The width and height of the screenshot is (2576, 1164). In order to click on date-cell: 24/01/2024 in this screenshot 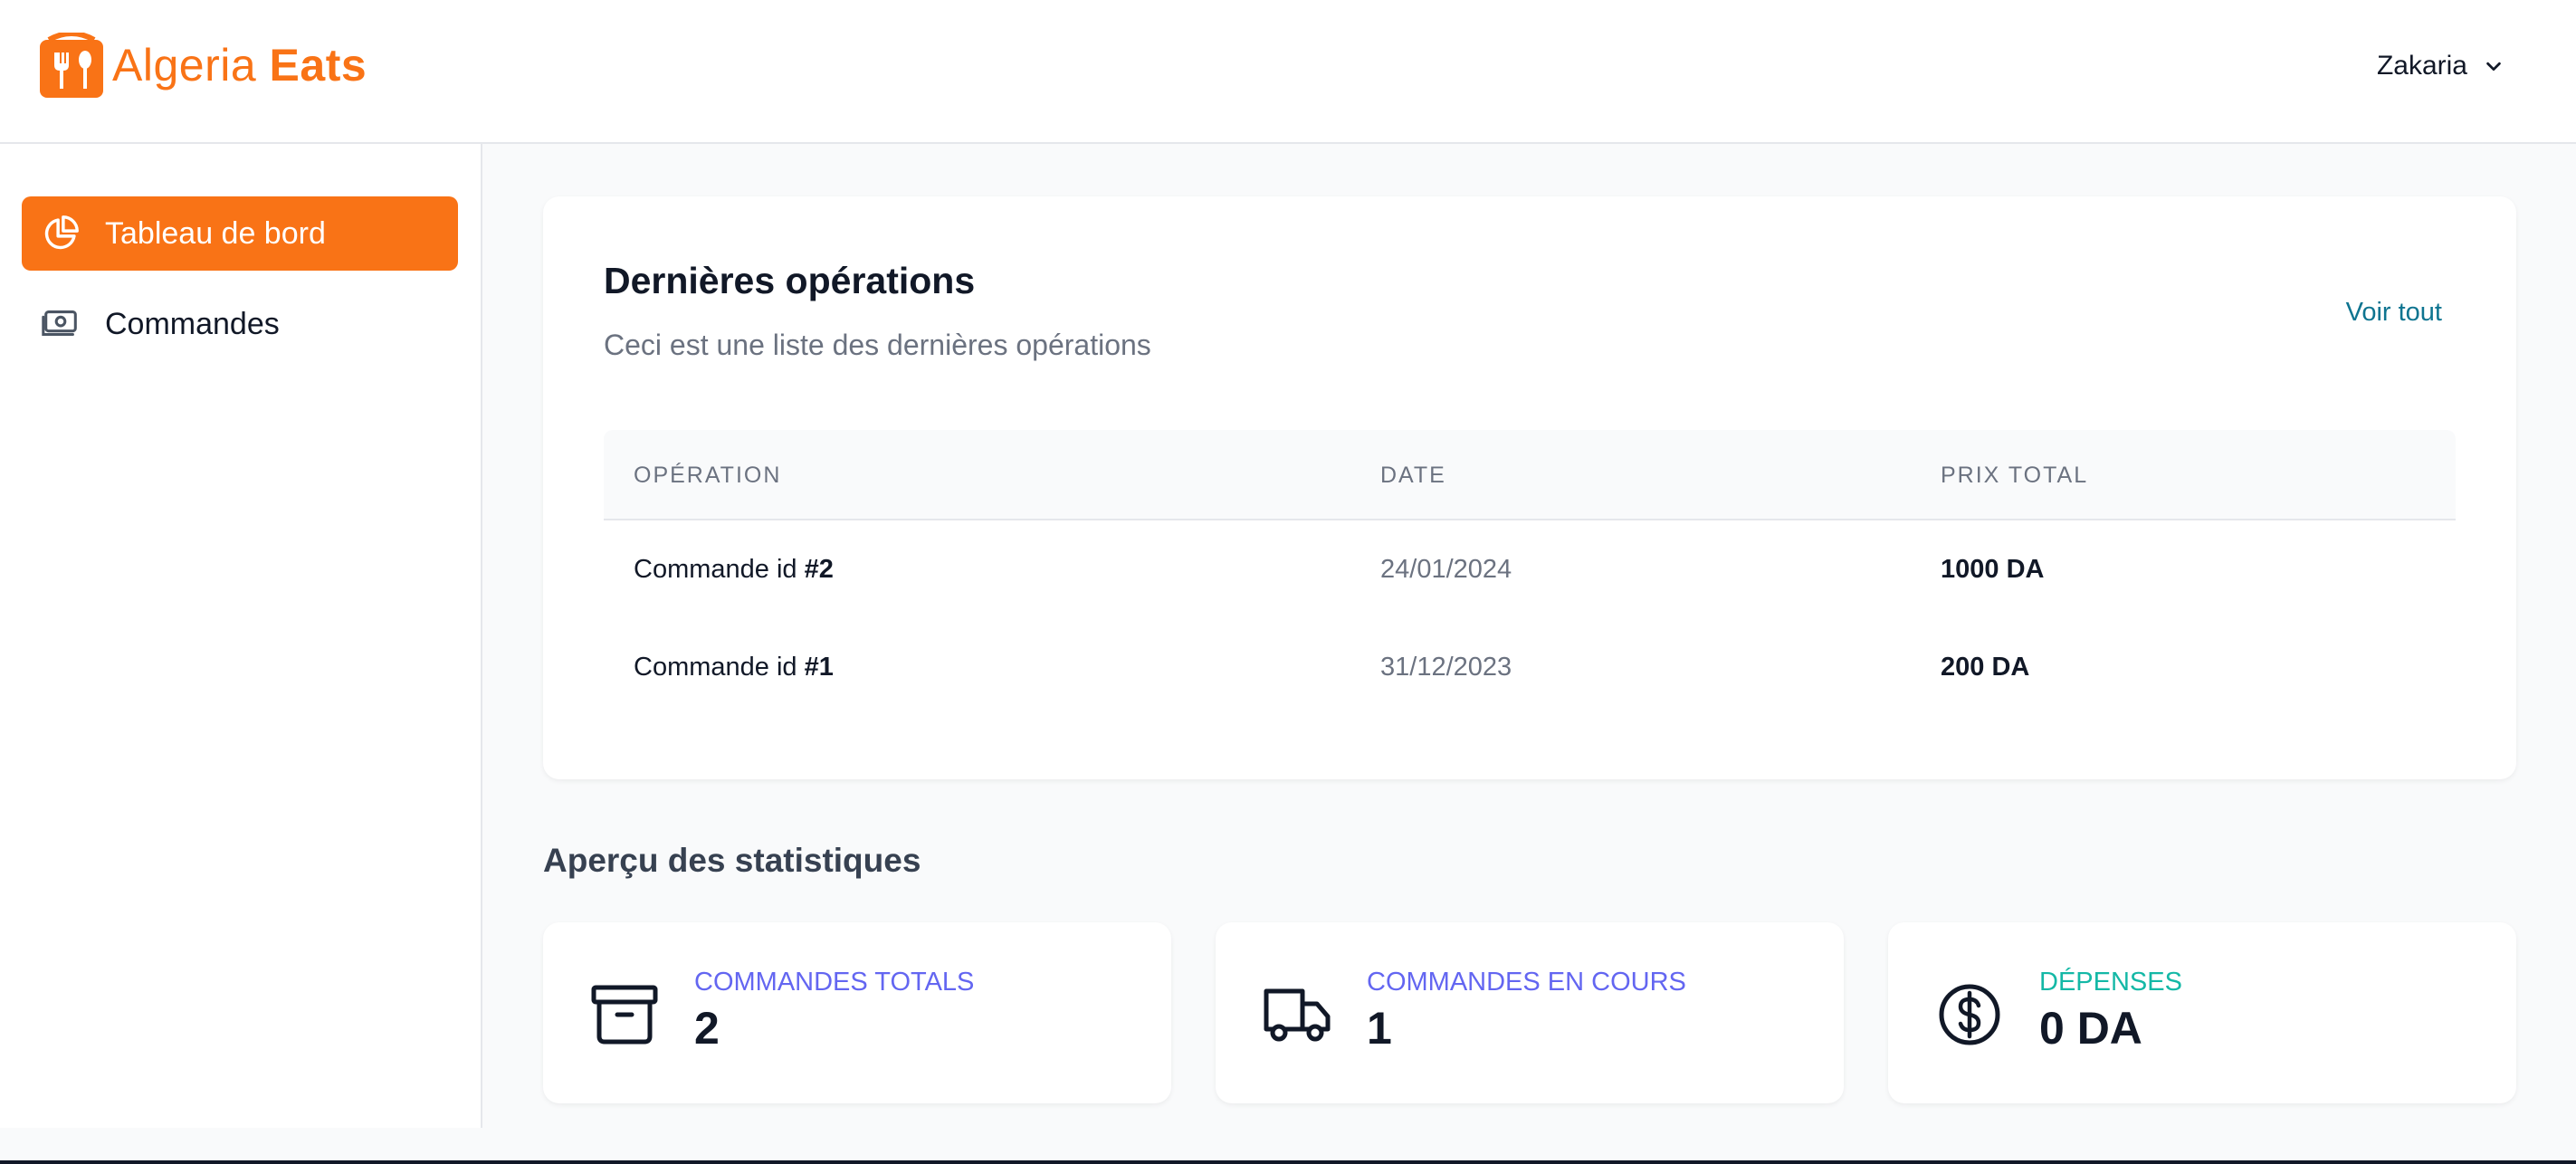, I will do `click(1446, 569)`.